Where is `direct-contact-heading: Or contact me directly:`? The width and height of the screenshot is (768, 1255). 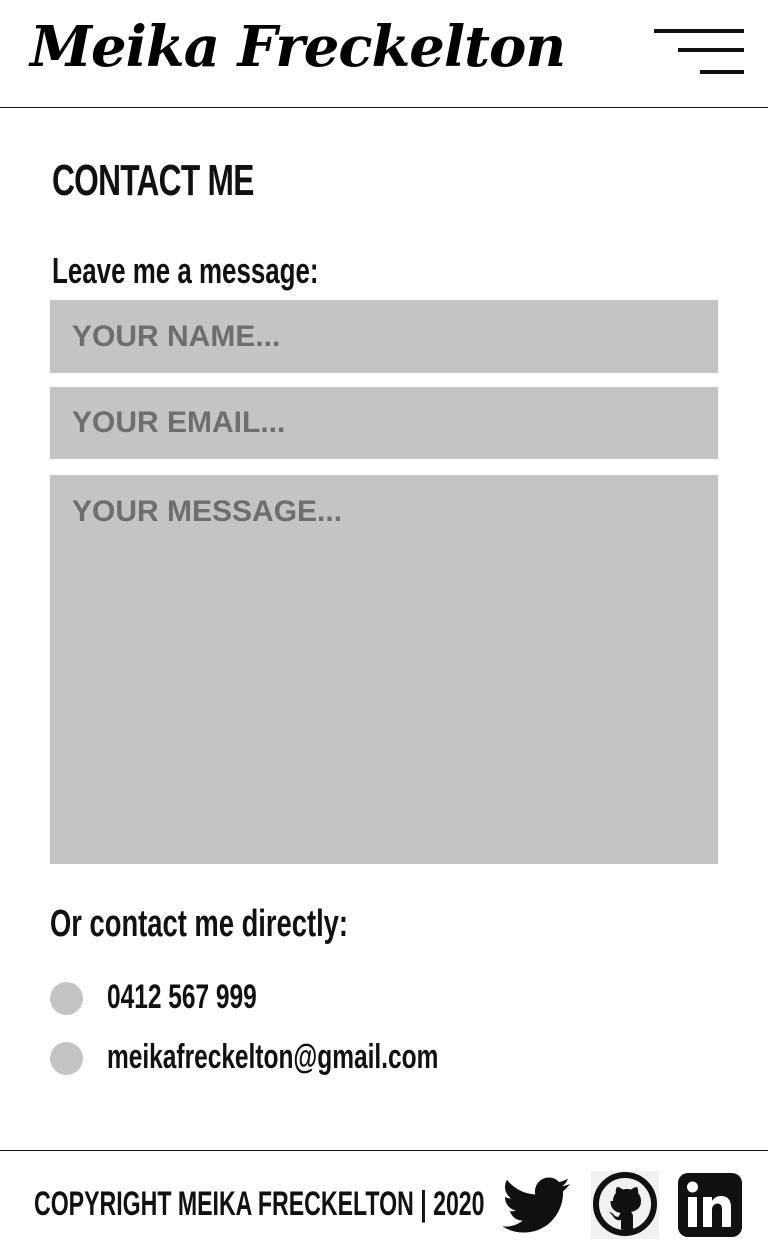
direct-contact-heading: Or contact me directly: is located at coordinates (199, 924).